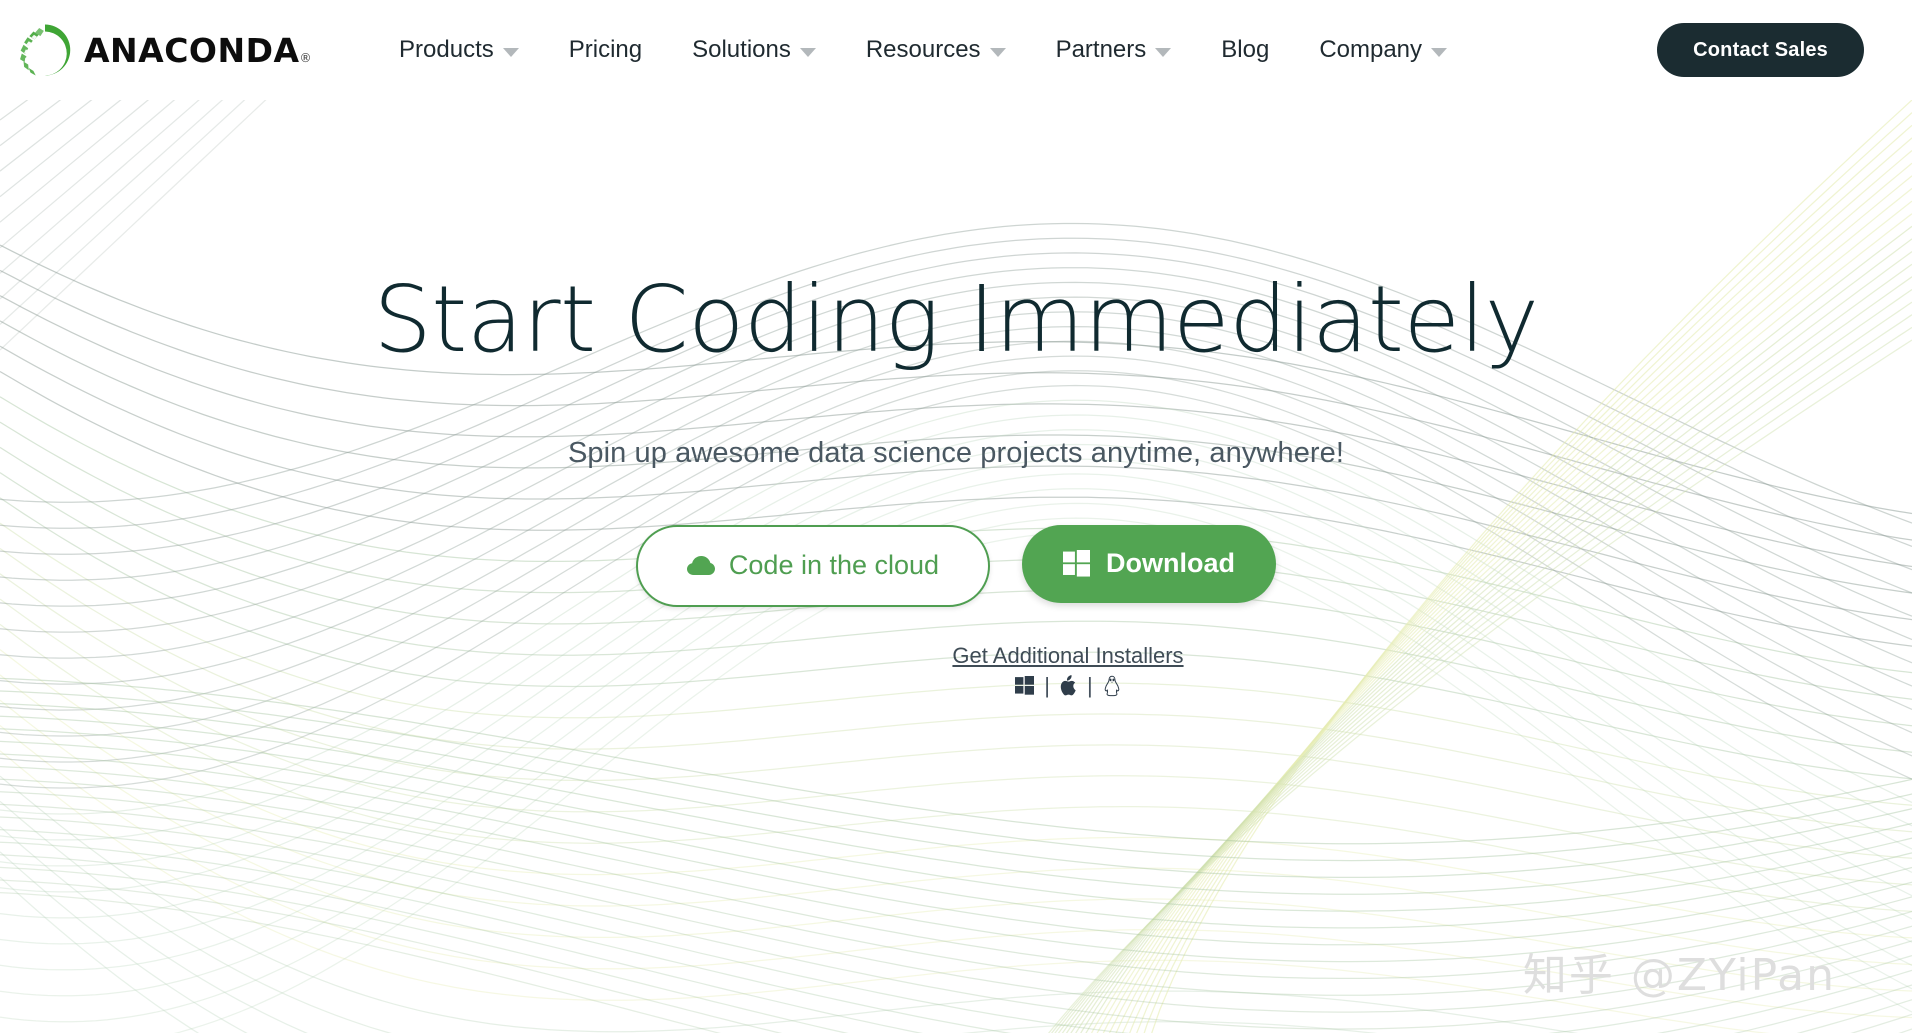 Image resolution: width=1912 pixels, height=1033 pixels. Describe the element at coordinates (700, 565) in the screenshot. I see `cloud-icon` at that location.